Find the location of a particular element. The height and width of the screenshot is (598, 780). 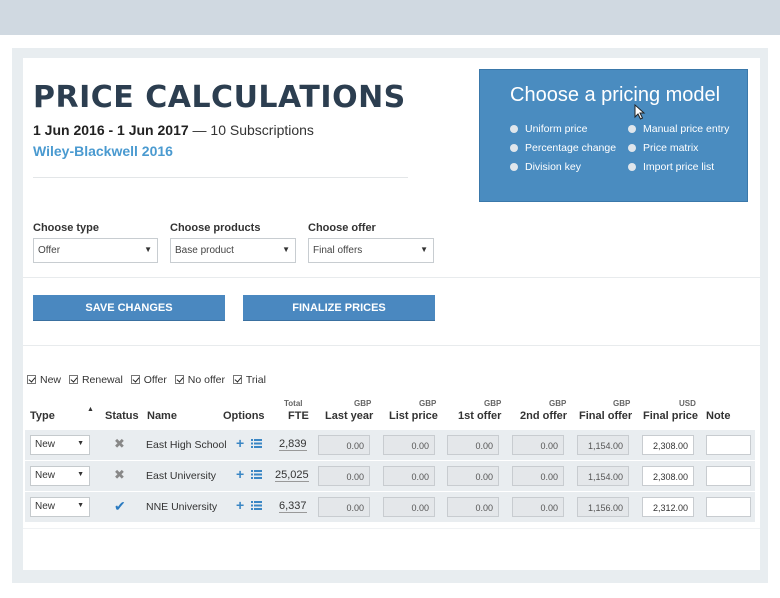

option-price-matrix: Price matrix is located at coordinates (663, 148).